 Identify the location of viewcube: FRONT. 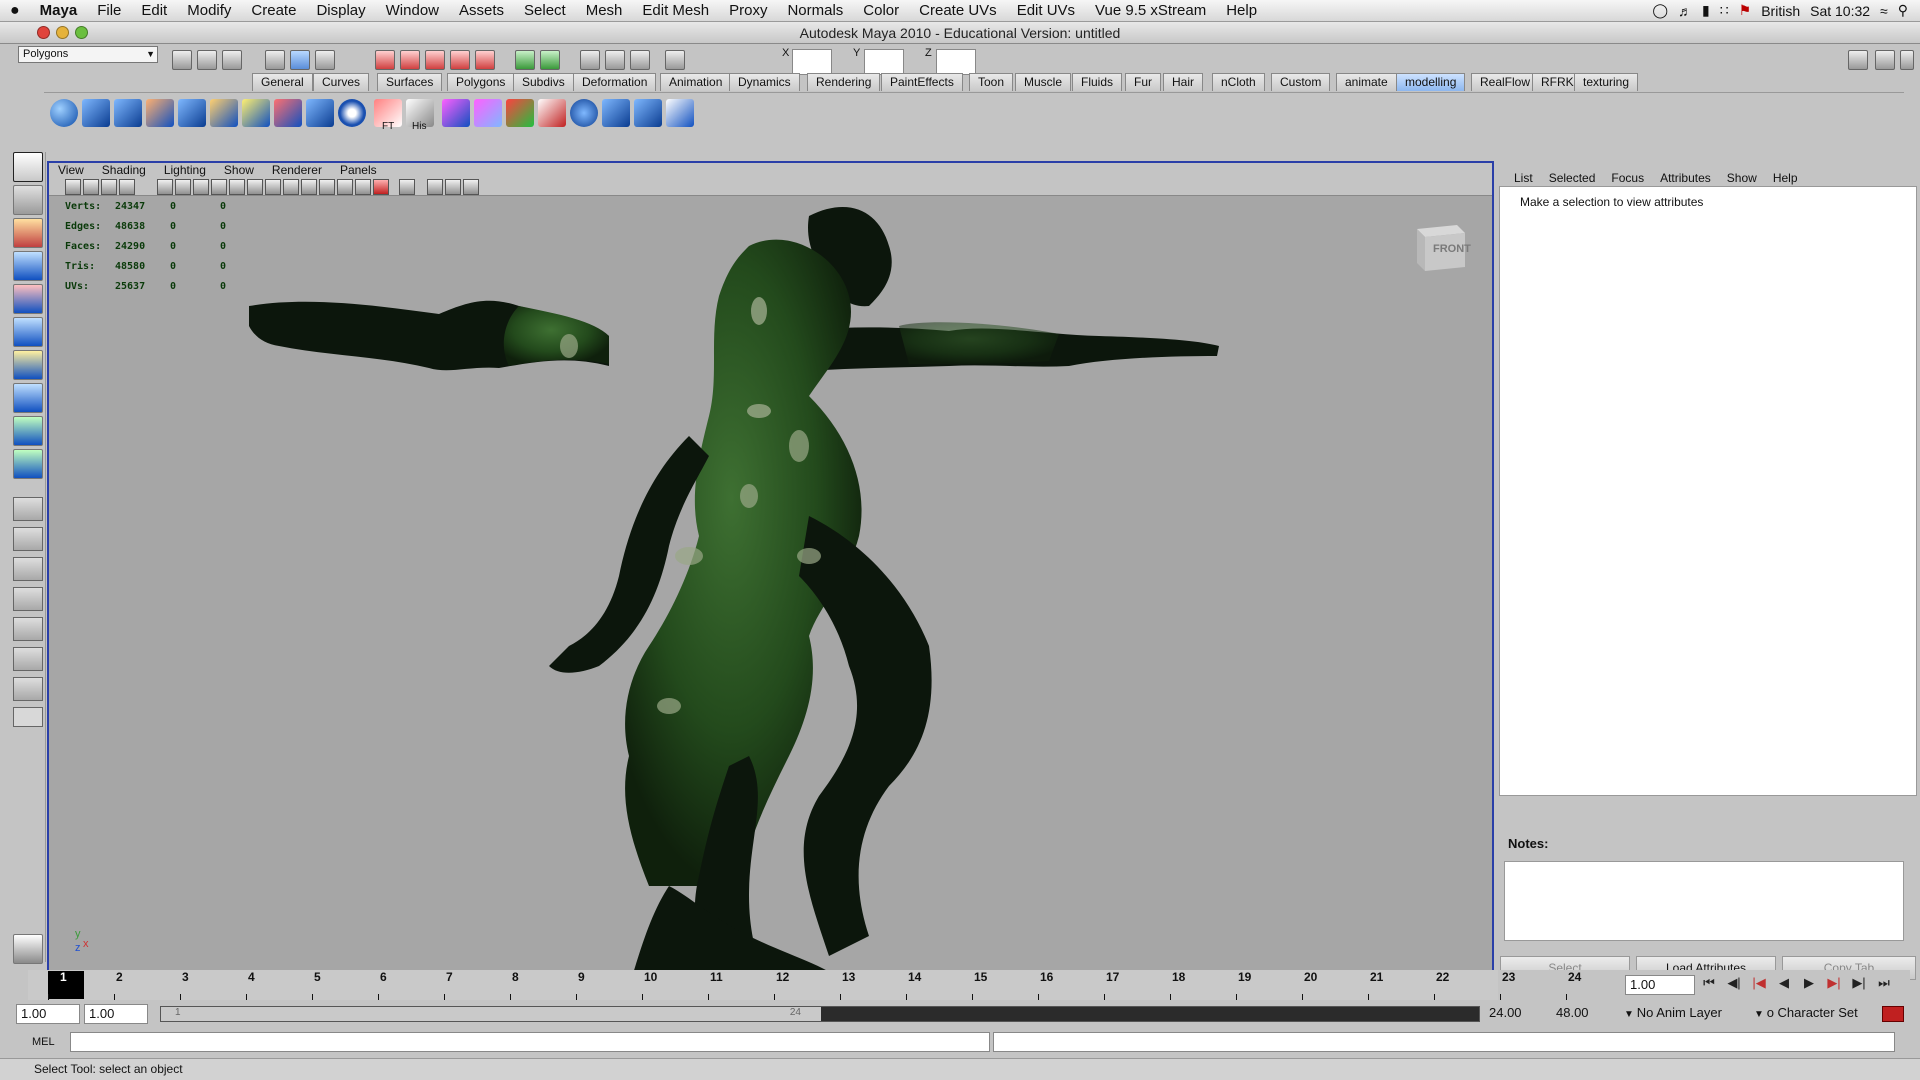
(1440, 247).